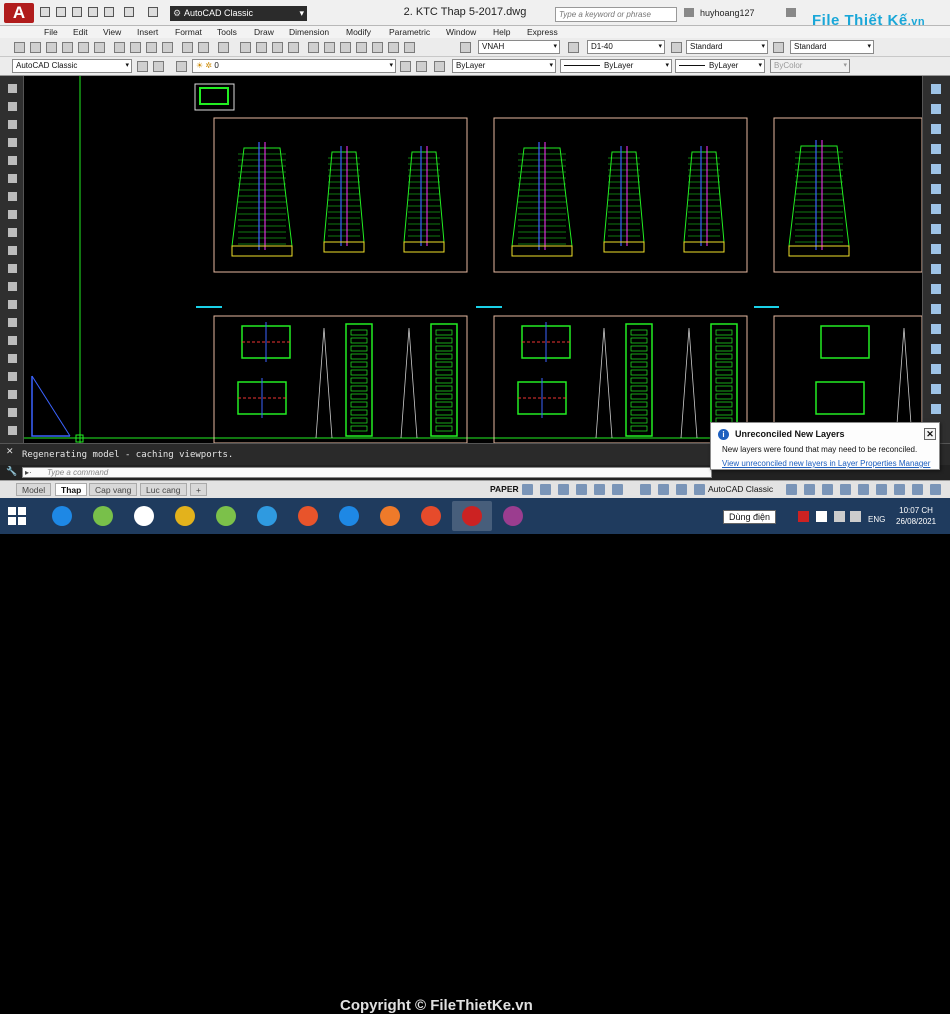  Describe the element at coordinates (616, 14) in the screenshot. I see `keyword-search-input: Type a keyword or phrase` at that location.